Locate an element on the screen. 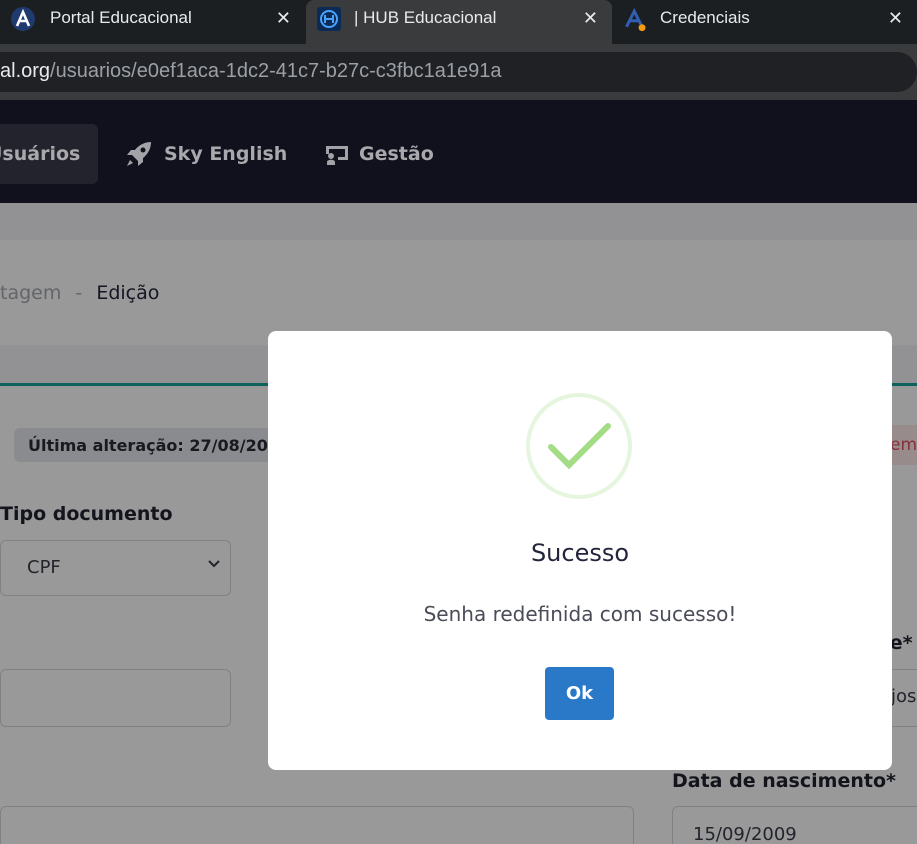  dialog-title: Sucesso is located at coordinates (580, 553).